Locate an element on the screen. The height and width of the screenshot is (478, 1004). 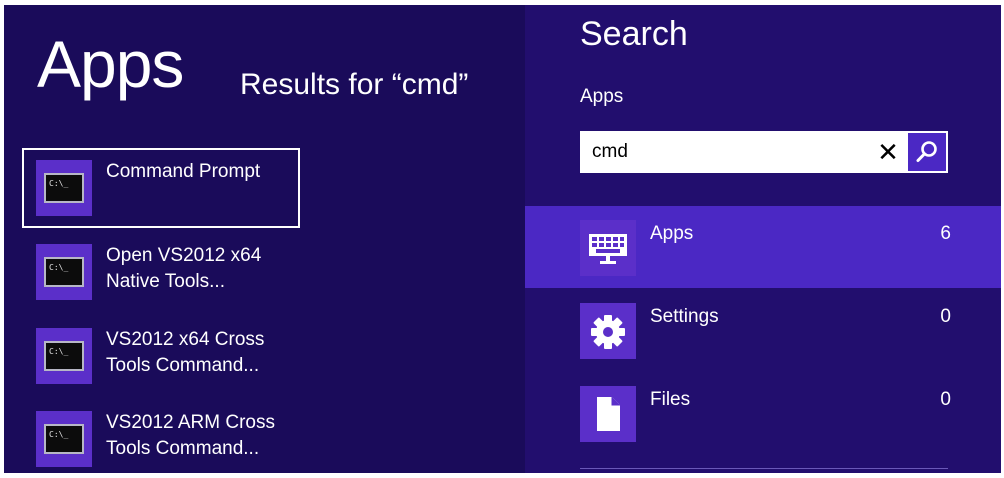
search-box: ✕ is located at coordinates (764, 152).